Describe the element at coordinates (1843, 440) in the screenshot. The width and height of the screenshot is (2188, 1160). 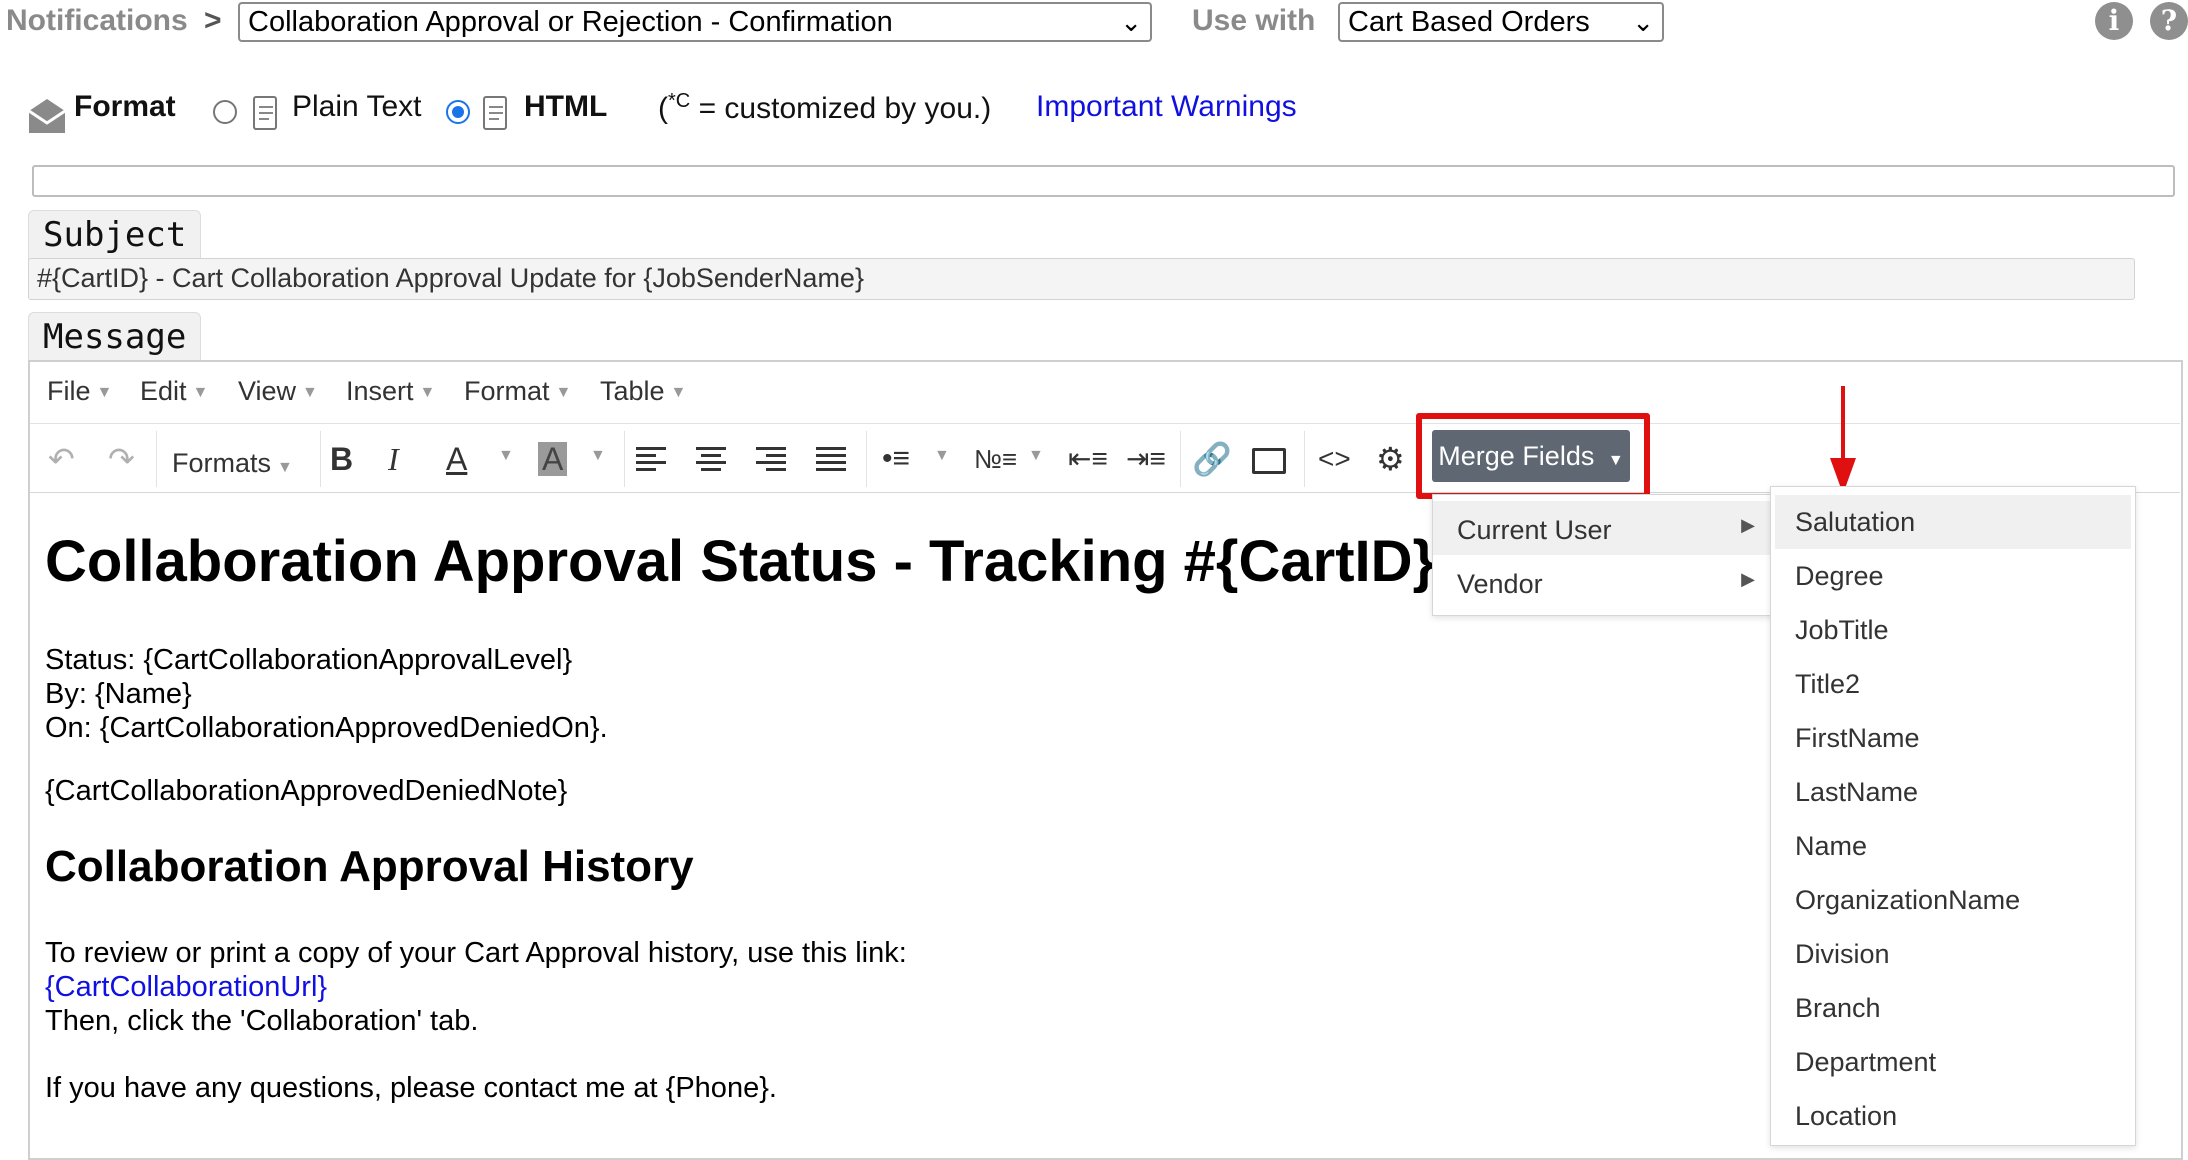
I see `arrow-down-icon` at that location.